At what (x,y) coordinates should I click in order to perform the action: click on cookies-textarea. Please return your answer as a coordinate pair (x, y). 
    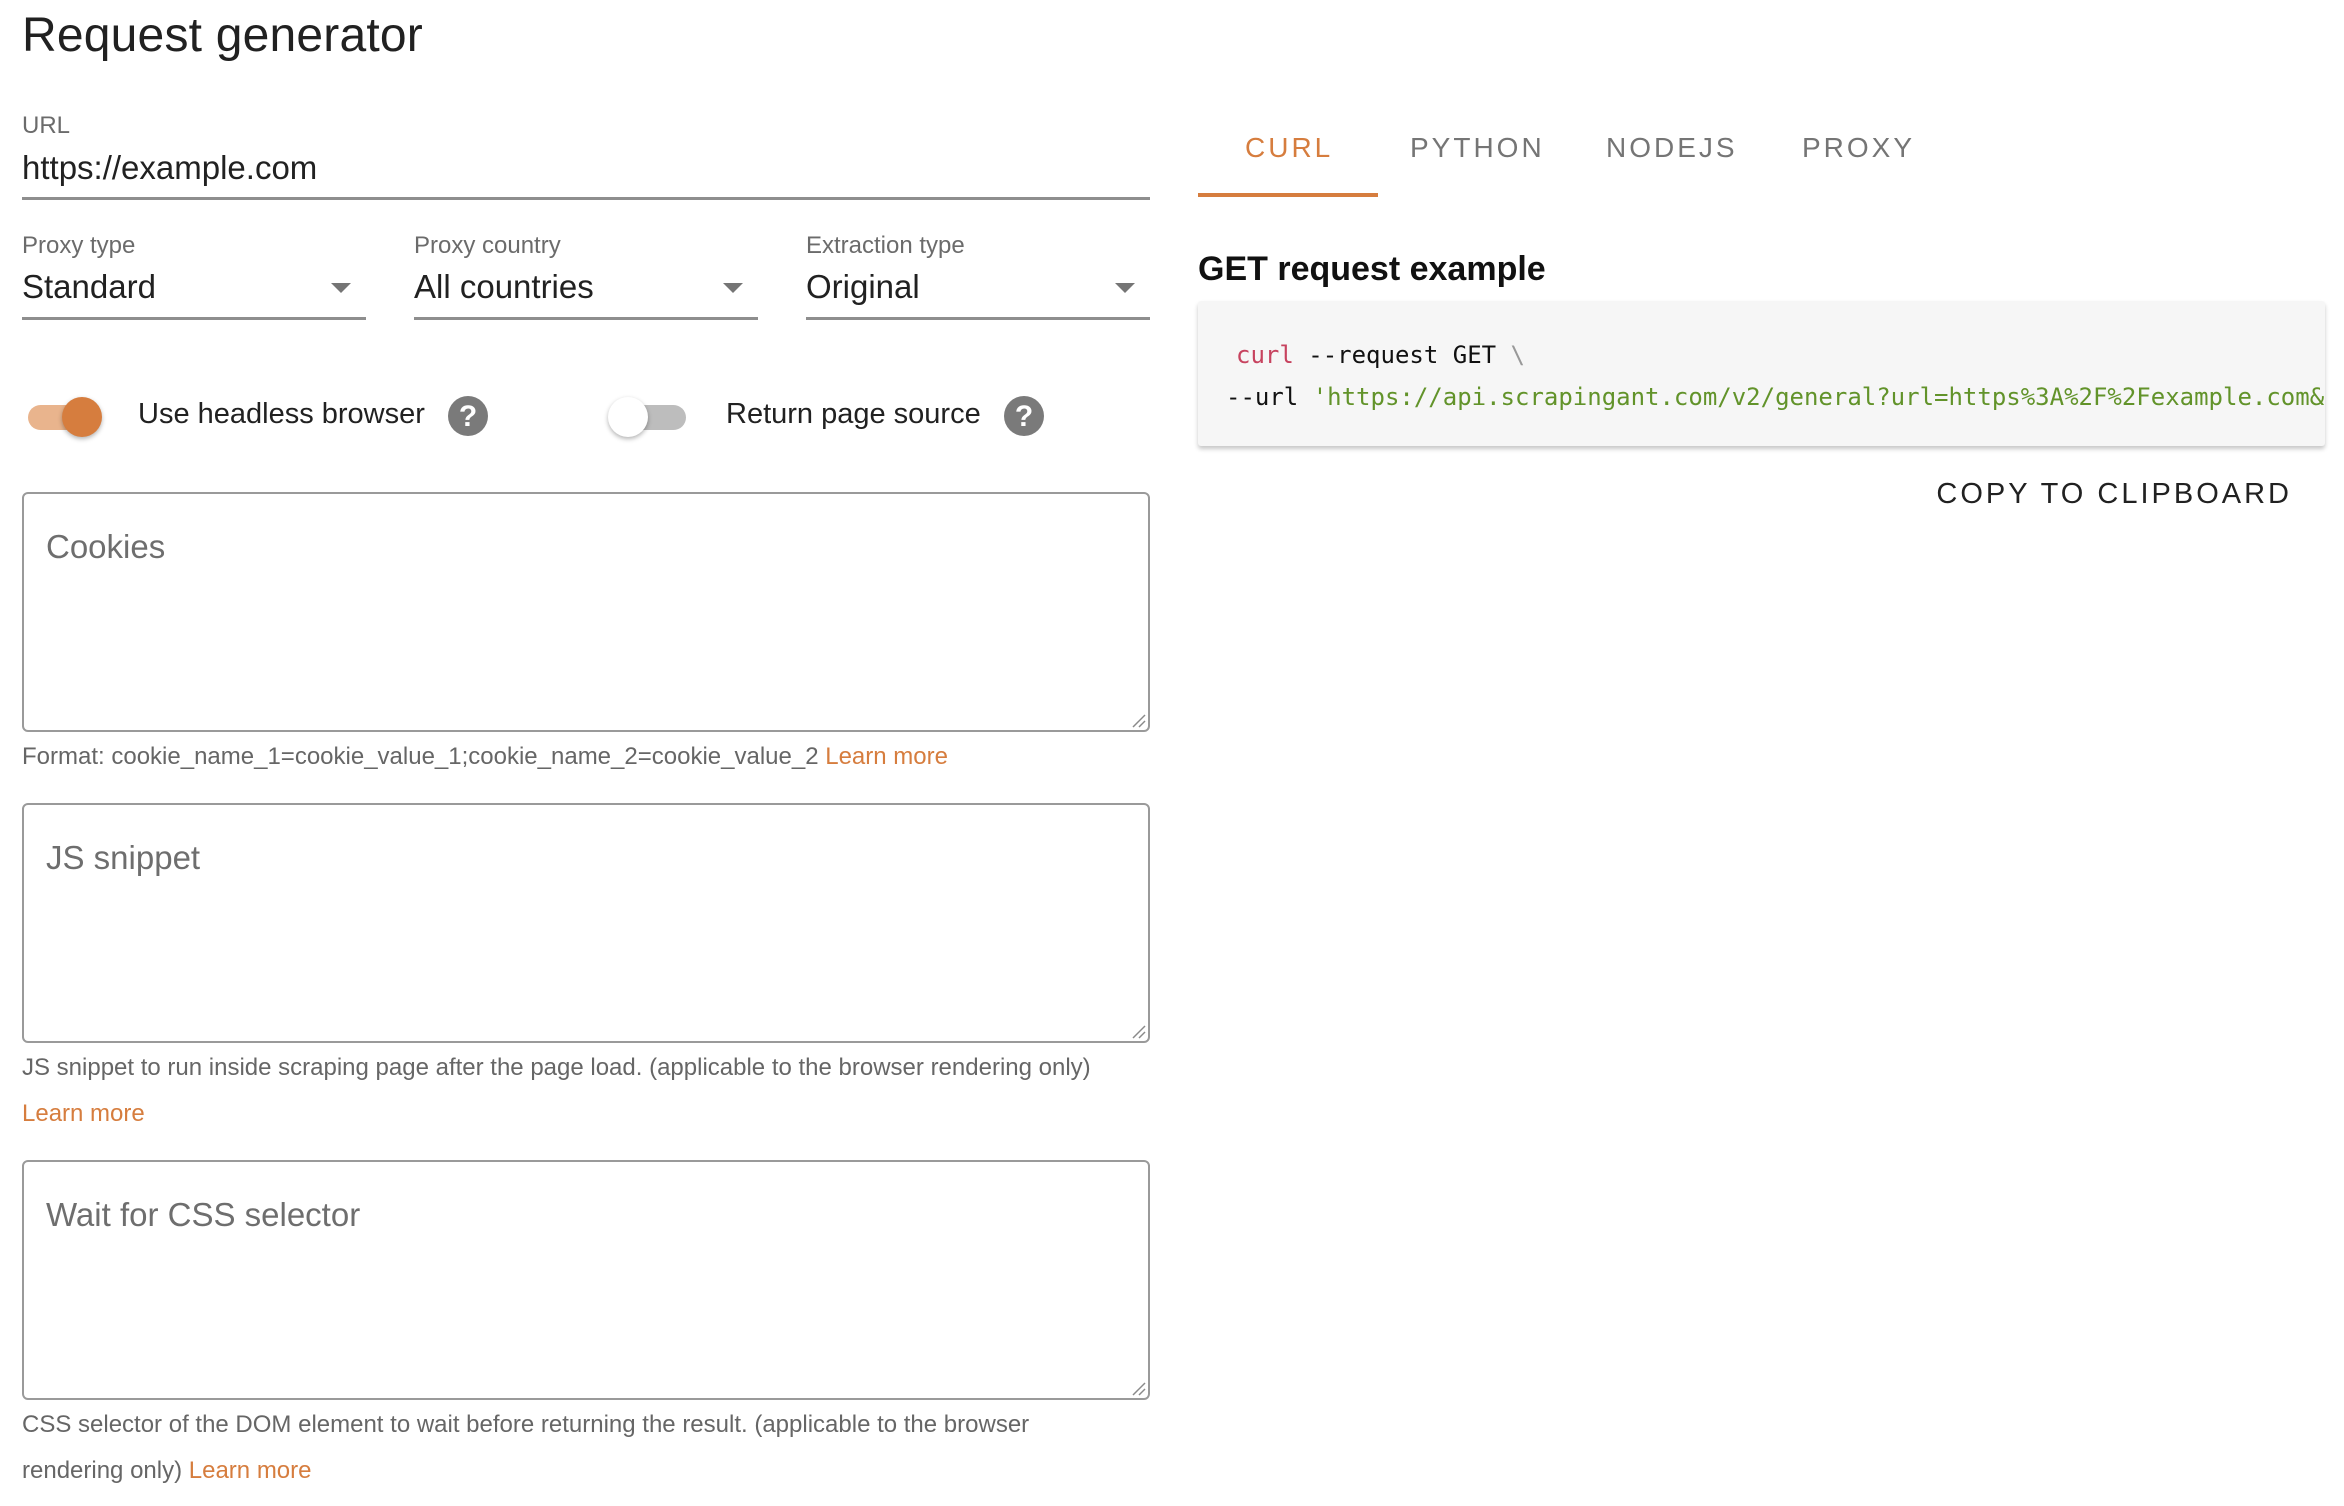
    Looking at the image, I should click on (586, 612).